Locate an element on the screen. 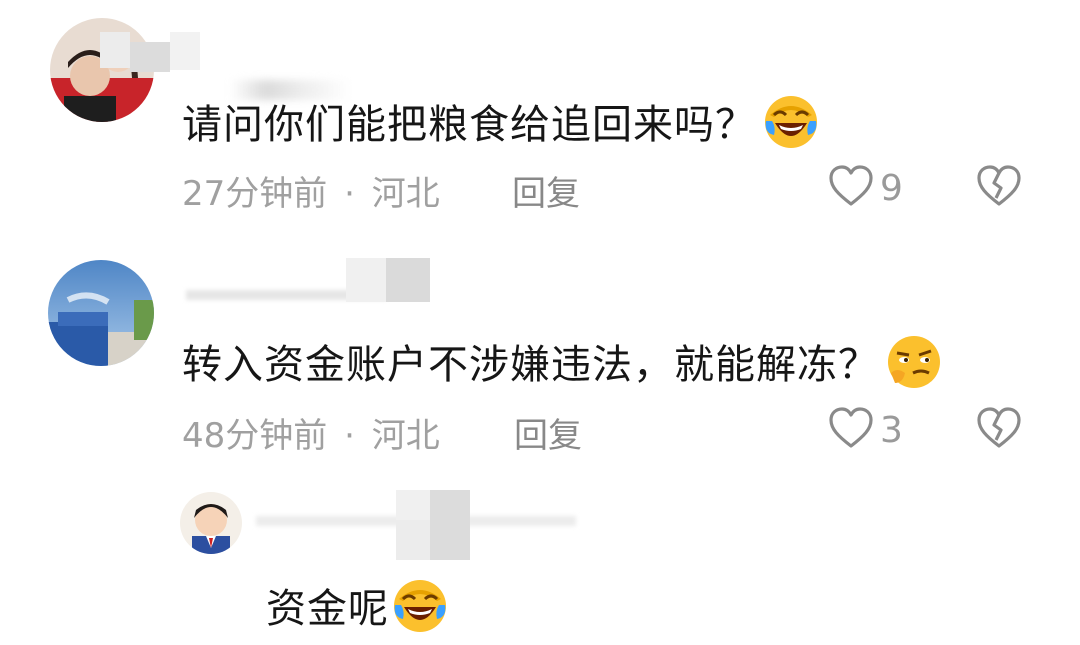  comment-body: 转入资金账户不涉嫌违法，就能解冻？ is located at coordinates (530, 365).